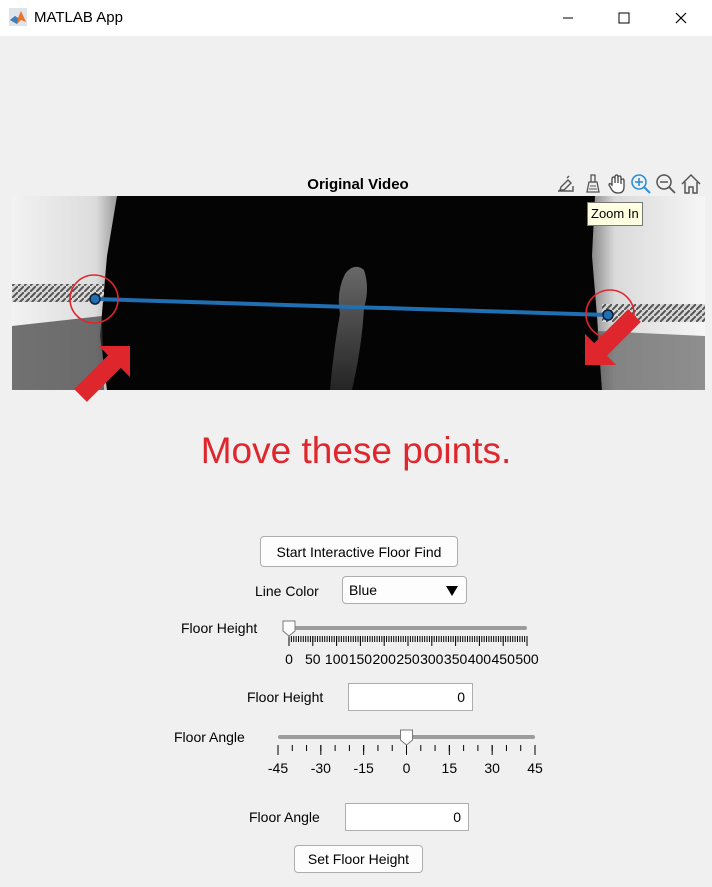 The width and height of the screenshot is (712, 887). Describe the element at coordinates (78, 17) in the screenshot. I see `window-title: MATLAB App` at that location.